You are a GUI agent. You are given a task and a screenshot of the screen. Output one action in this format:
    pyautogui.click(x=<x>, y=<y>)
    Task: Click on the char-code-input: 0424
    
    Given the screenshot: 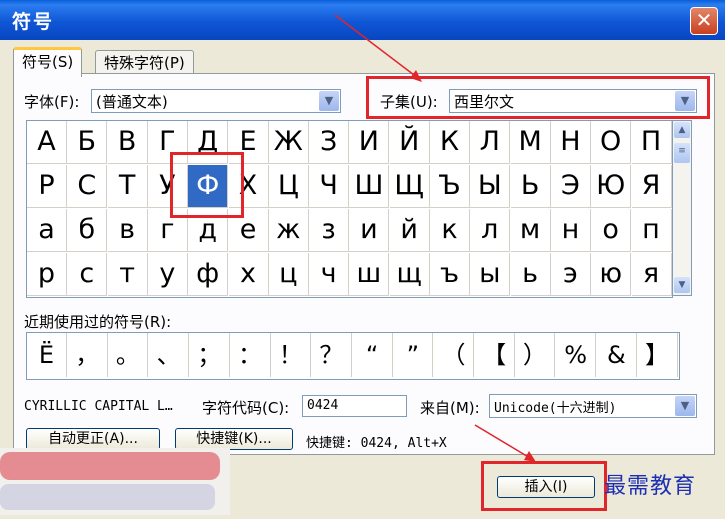 What is the action you would take?
    pyautogui.click(x=354, y=406)
    